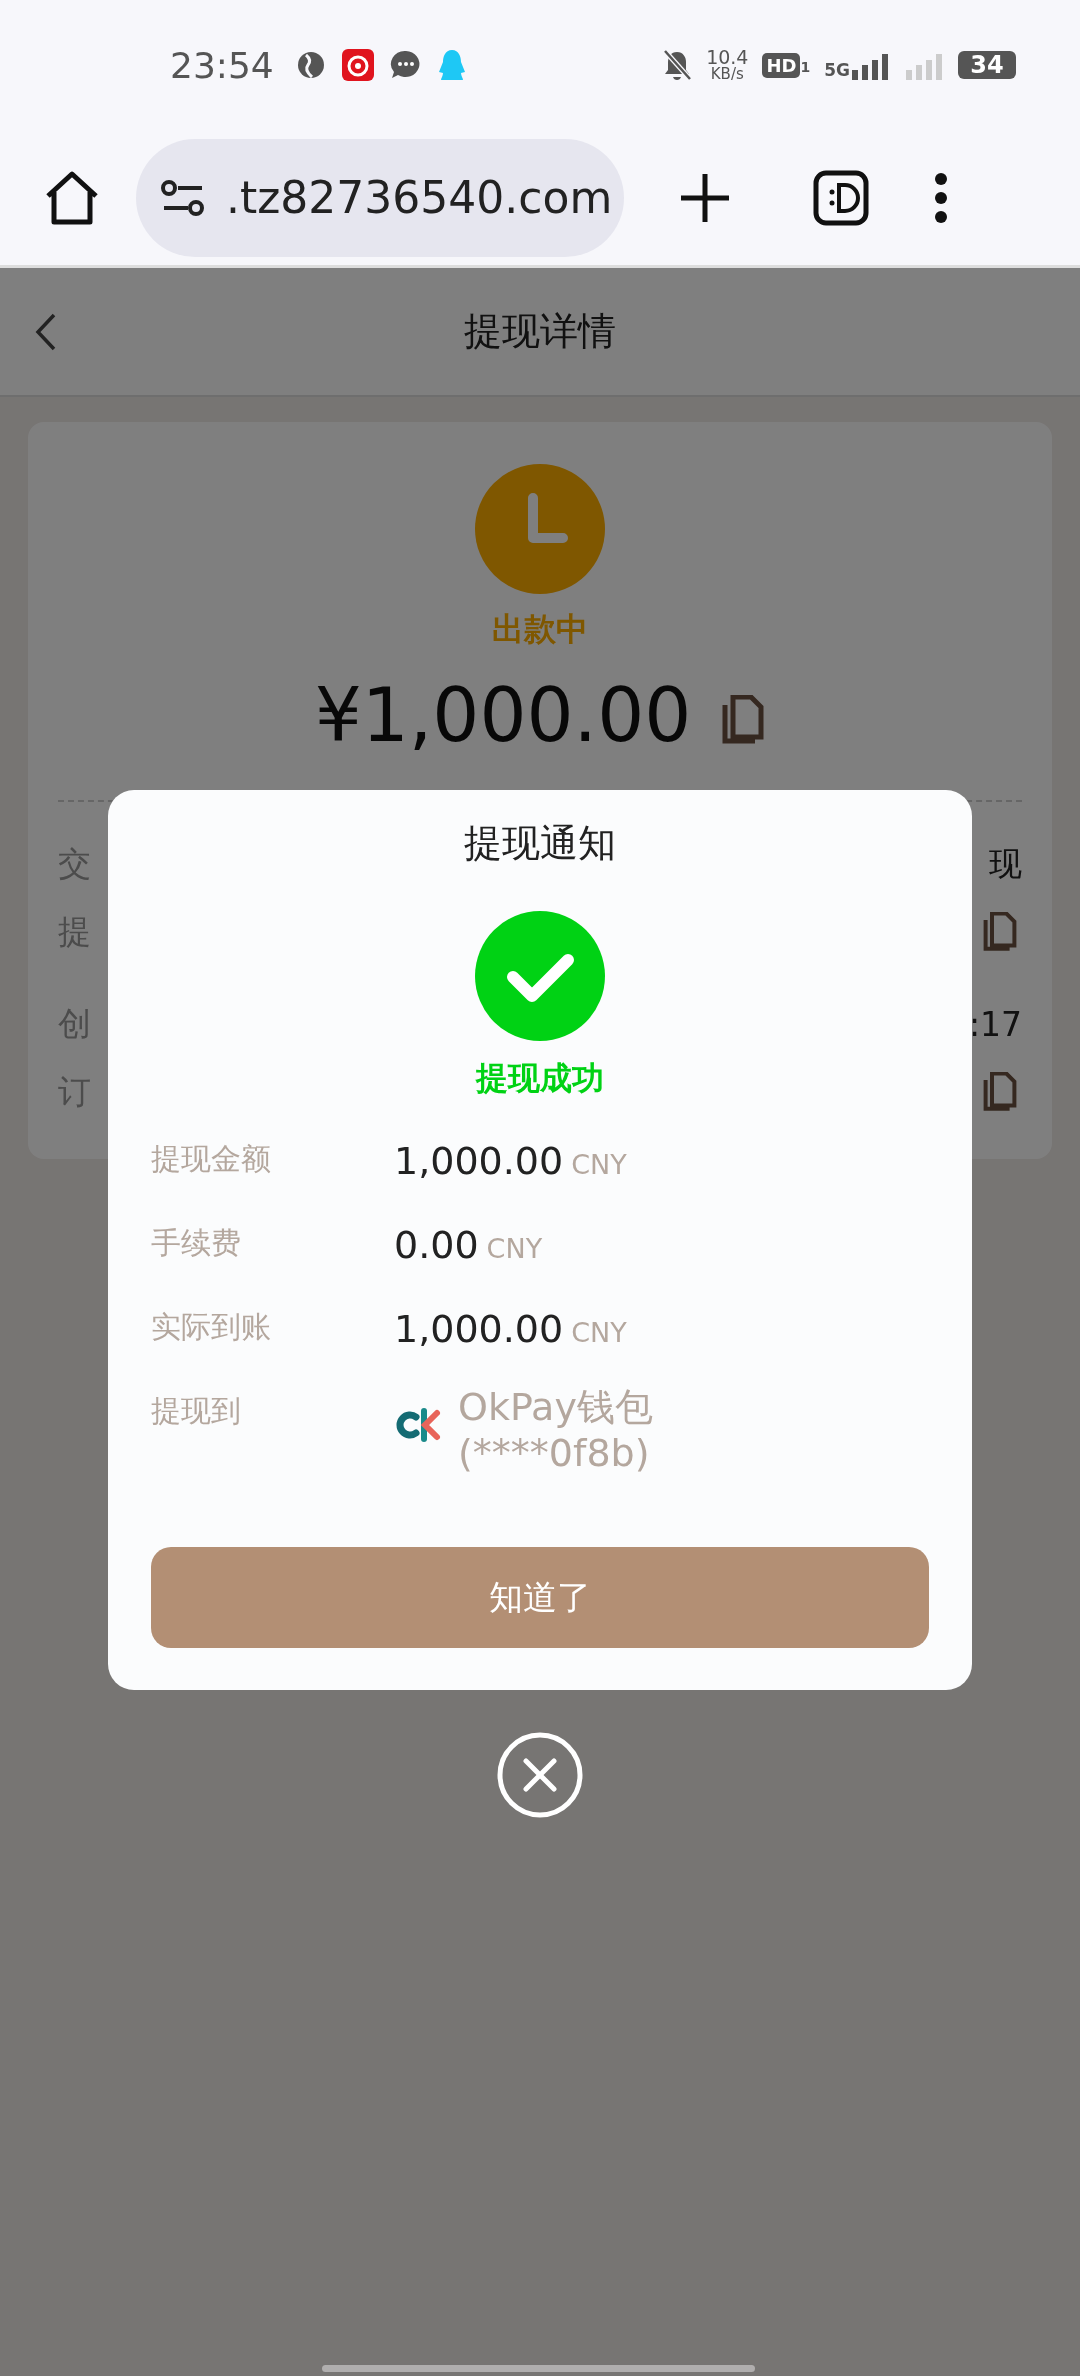 This screenshot has height=2376, width=1080. Describe the element at coordinates (1005, 863) in the screenshot. I see `row-value: 现` at that location.